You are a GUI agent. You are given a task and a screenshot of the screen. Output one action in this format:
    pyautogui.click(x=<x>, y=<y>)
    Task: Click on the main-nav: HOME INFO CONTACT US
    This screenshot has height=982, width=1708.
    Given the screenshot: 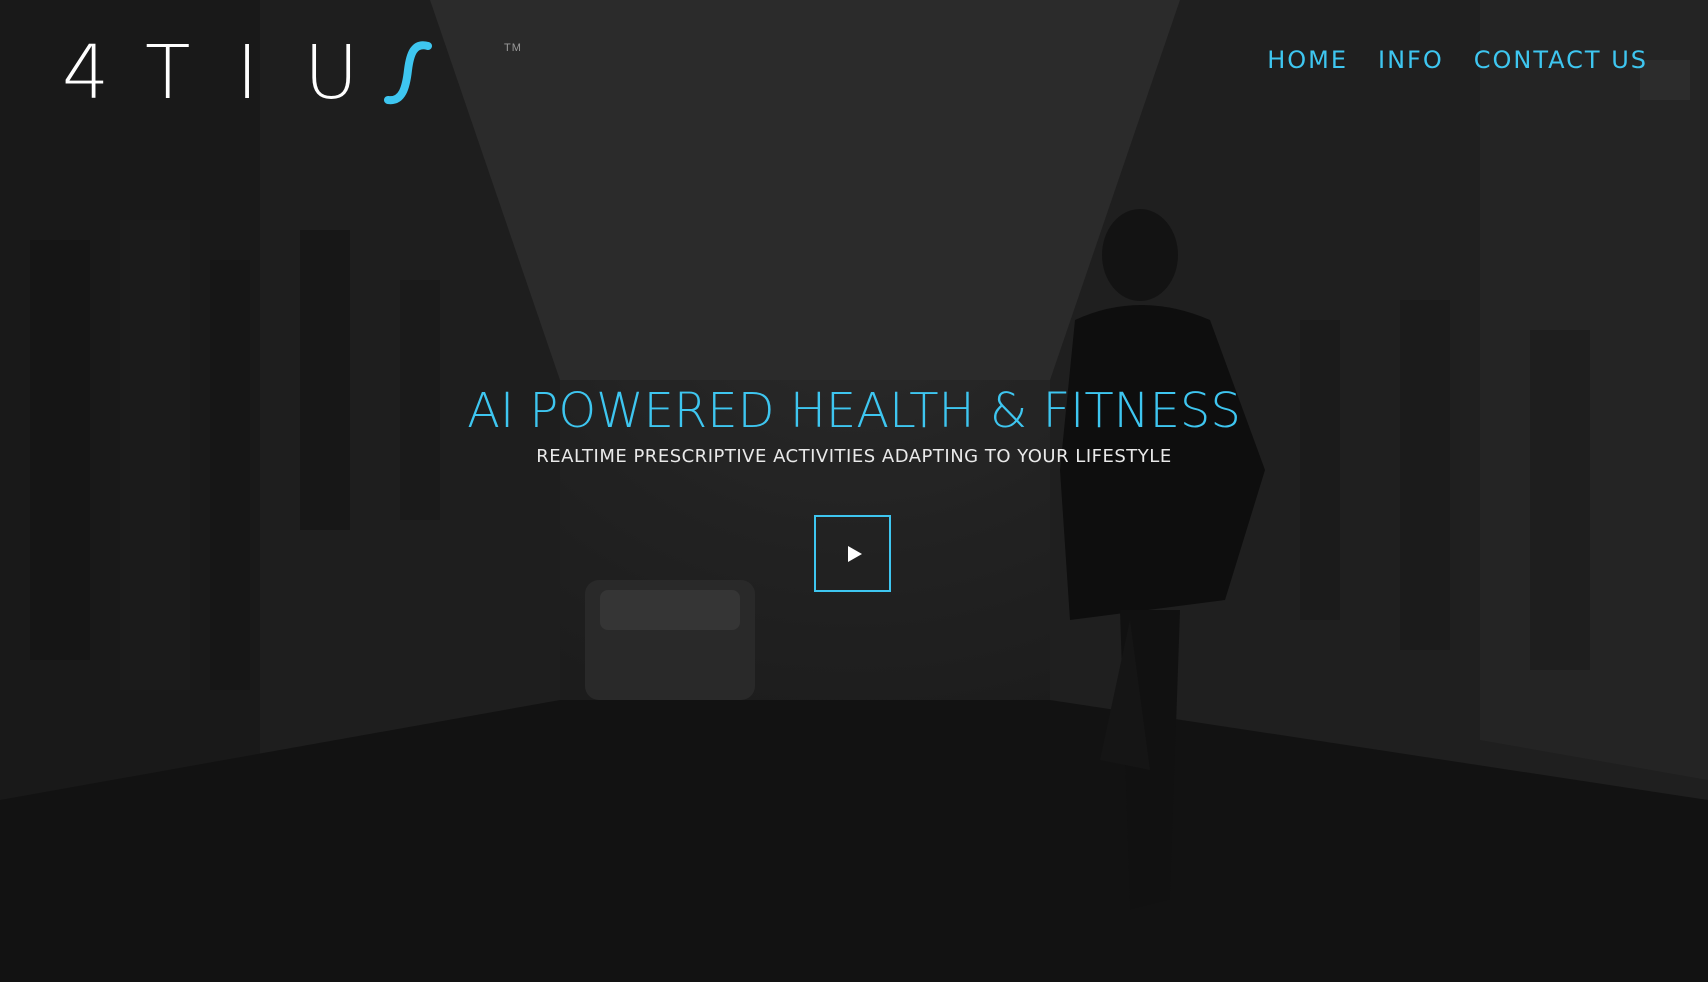 What is the action you would take?
    pyautogui.click(x=1457, y=60)
    